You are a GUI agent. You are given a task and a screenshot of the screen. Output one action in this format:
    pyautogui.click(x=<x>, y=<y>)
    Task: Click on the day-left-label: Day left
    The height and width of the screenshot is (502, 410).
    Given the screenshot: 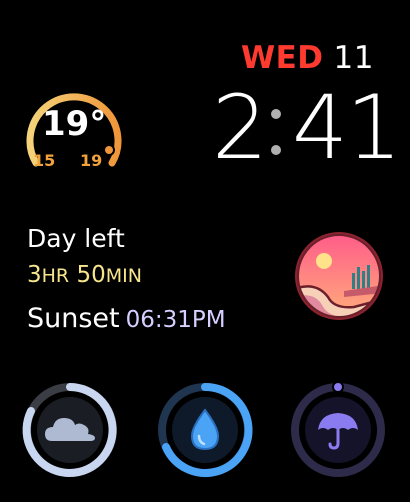 What is the action you would take?
    pyautogui.click(x=76, y=238)
    